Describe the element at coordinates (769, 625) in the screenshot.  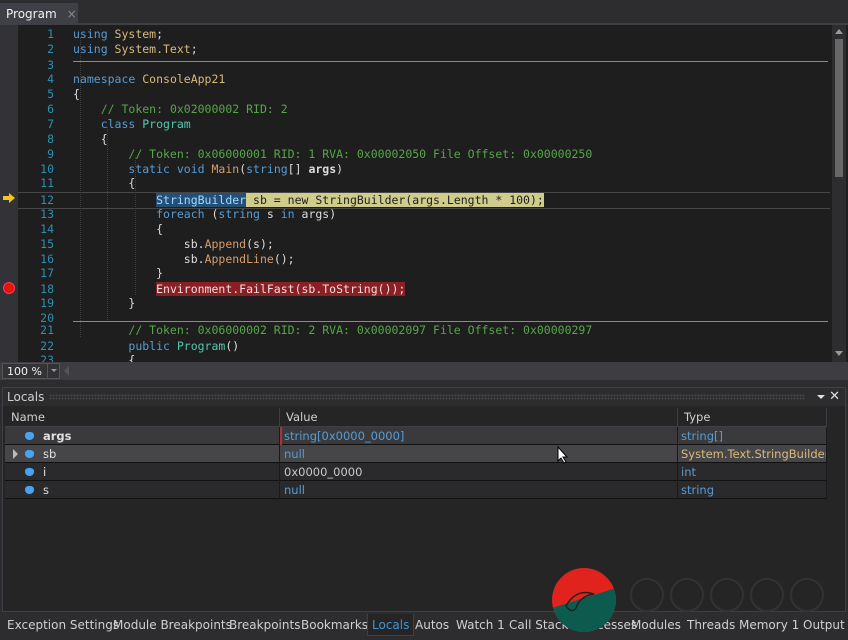
I see `tool-tab-memory-1: Memory 1` at that location.